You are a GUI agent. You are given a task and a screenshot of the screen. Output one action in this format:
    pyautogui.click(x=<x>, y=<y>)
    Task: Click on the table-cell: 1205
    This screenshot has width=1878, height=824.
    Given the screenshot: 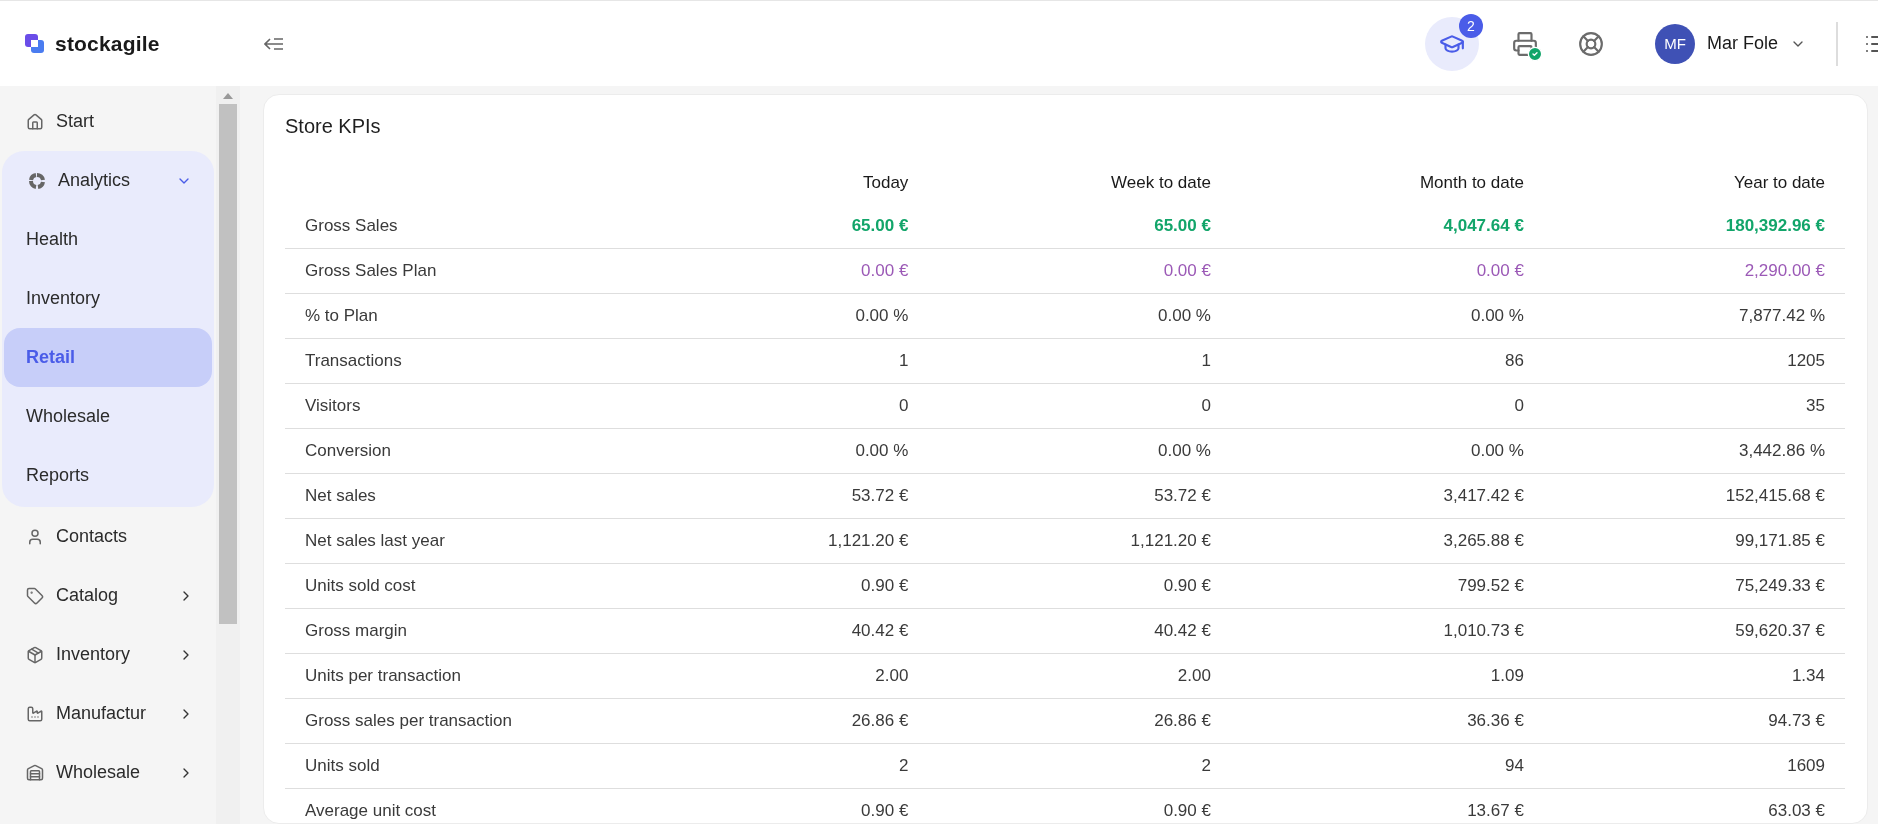 What is the action you would take?
    pyautogui.click(x=1694, y=361)
    